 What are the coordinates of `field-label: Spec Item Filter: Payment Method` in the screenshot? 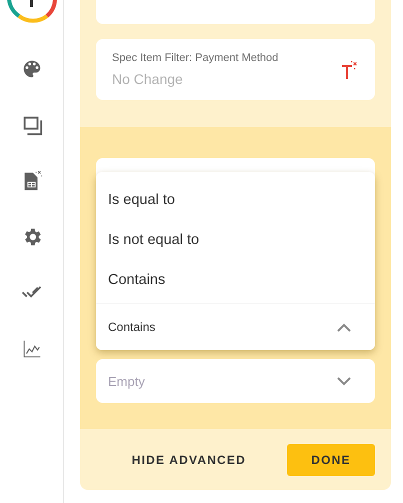 It's located at (196, 58).